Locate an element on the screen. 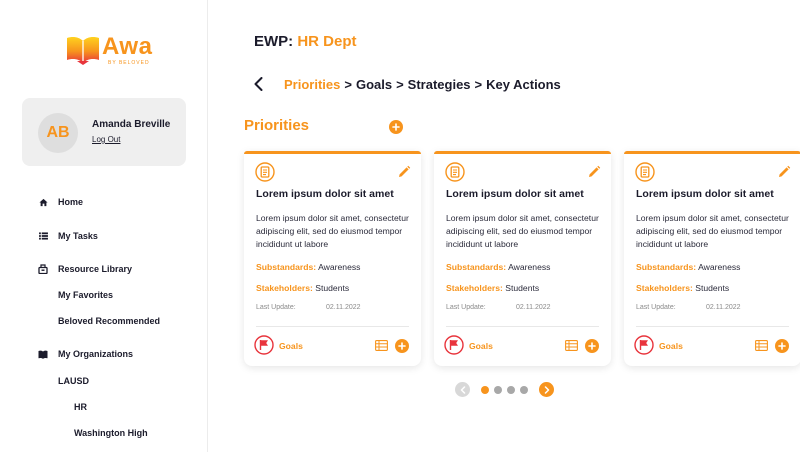 The height and width of the screenshot is (452, 800). stakeholders-label: Stakeholders: is located at coordinates (664, 288).